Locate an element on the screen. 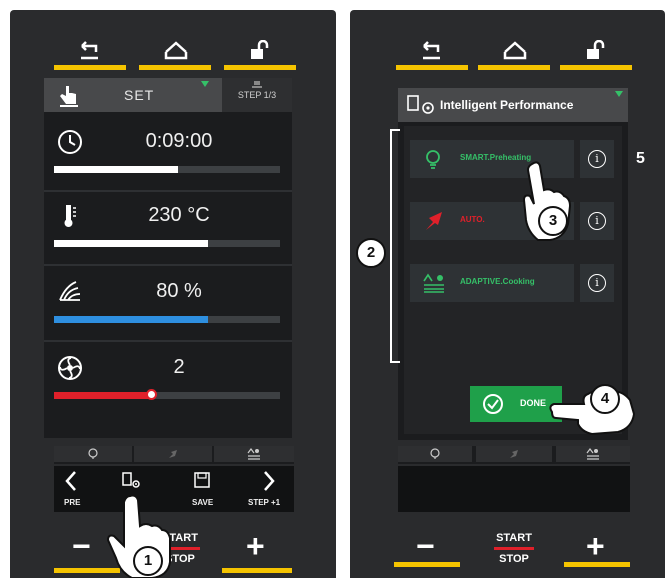 The height and width of the screenshot is (578, 670). auto-label: AUTO. is located at coordinates (472, 219).